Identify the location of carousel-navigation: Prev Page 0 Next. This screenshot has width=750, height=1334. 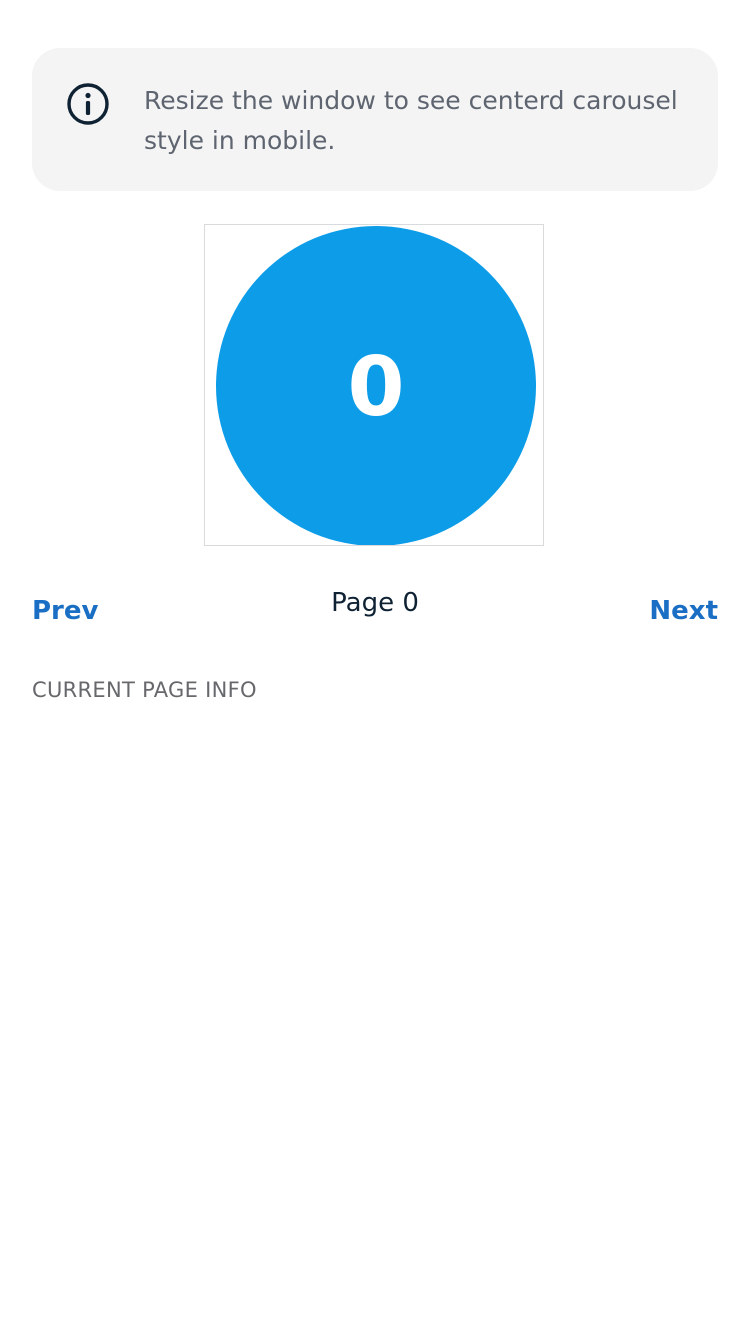
(375, 611).